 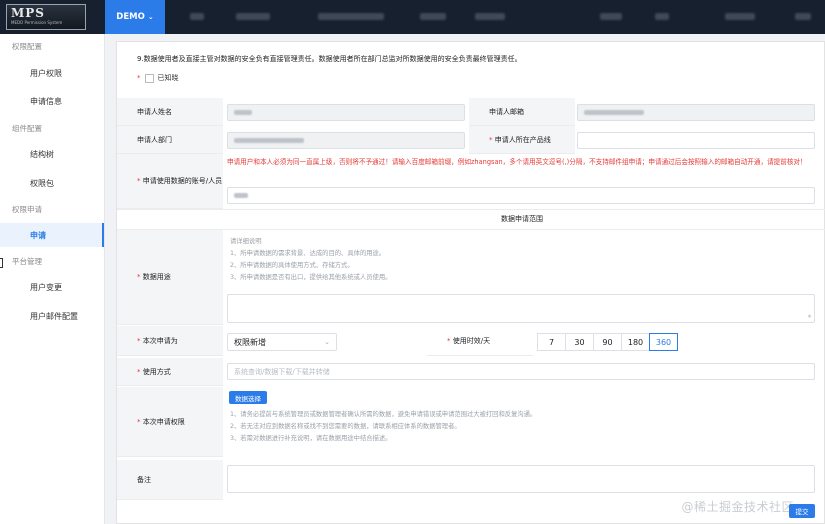 I want to click on watermark: @稀土掘金技术社区, so click(x=737, y=507).